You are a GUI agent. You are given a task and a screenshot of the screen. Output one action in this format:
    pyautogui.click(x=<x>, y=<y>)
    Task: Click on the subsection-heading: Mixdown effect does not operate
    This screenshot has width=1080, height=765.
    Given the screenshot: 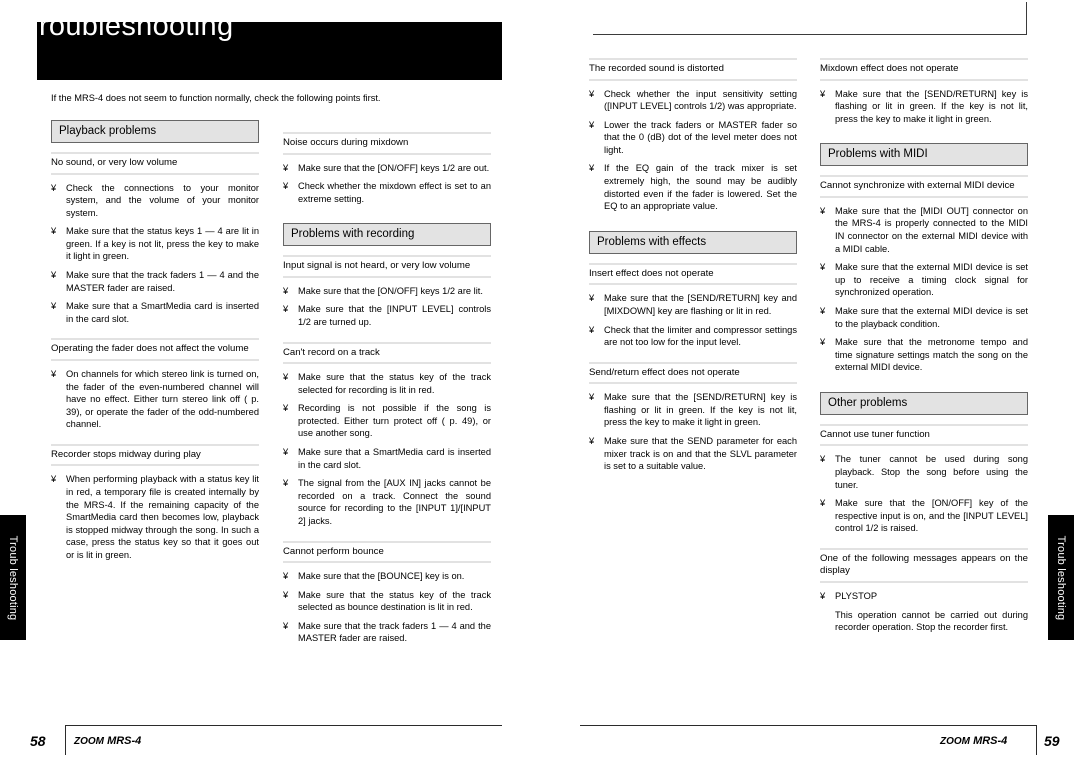 What is the action you would take?
    pyautogui.click(x=924, y=69)
    